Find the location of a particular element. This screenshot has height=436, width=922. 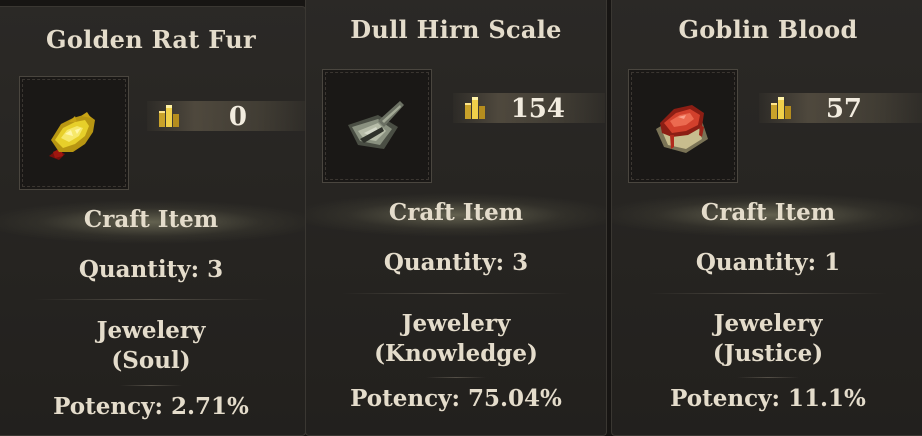

dull-hirn-scale-icon is located at coordinates (376, 125).